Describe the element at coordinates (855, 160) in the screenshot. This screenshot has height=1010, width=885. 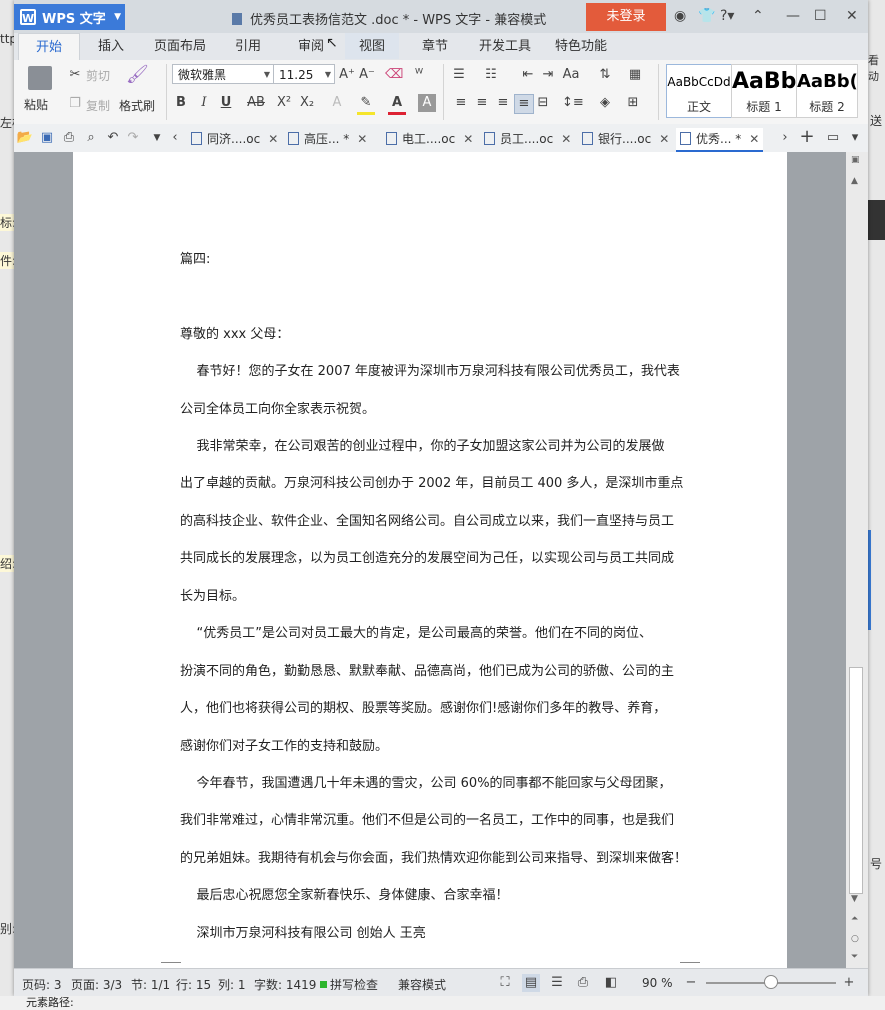
I see `split-icon: ▣` at that location.